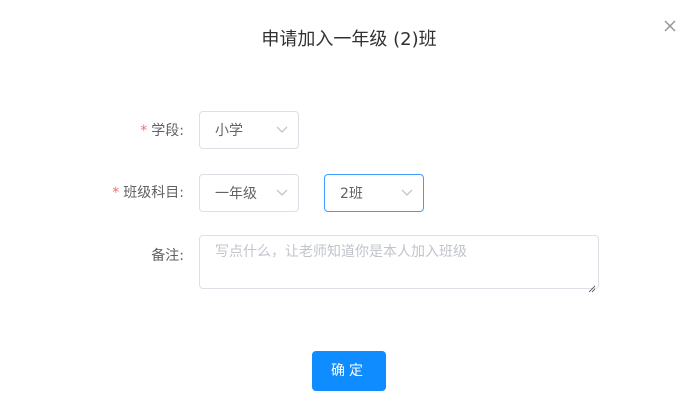 This screenshot has width=698, height=410. Describe the element at coordinates (592, 285) in the screenshot. I see `resize-handle-icon` at that location.